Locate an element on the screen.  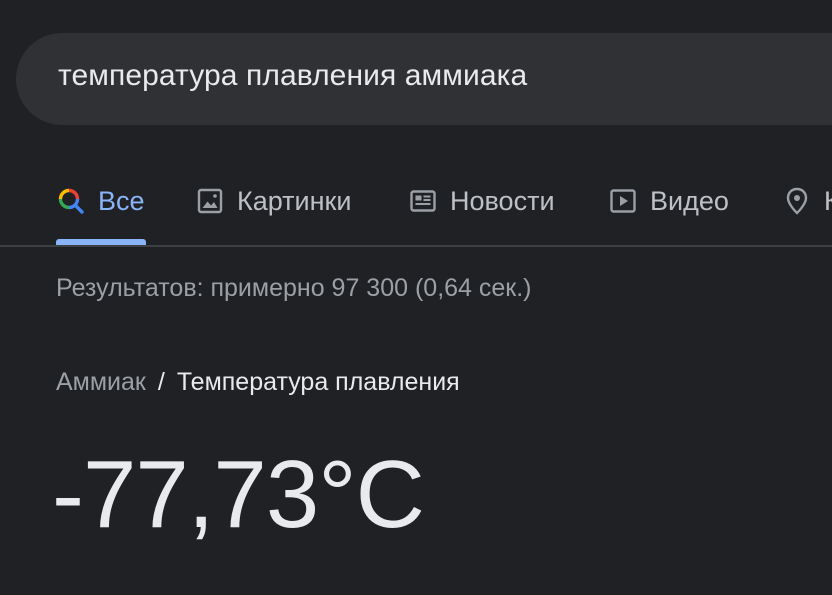
tab-all: Все is located at coordinates (100, 201).